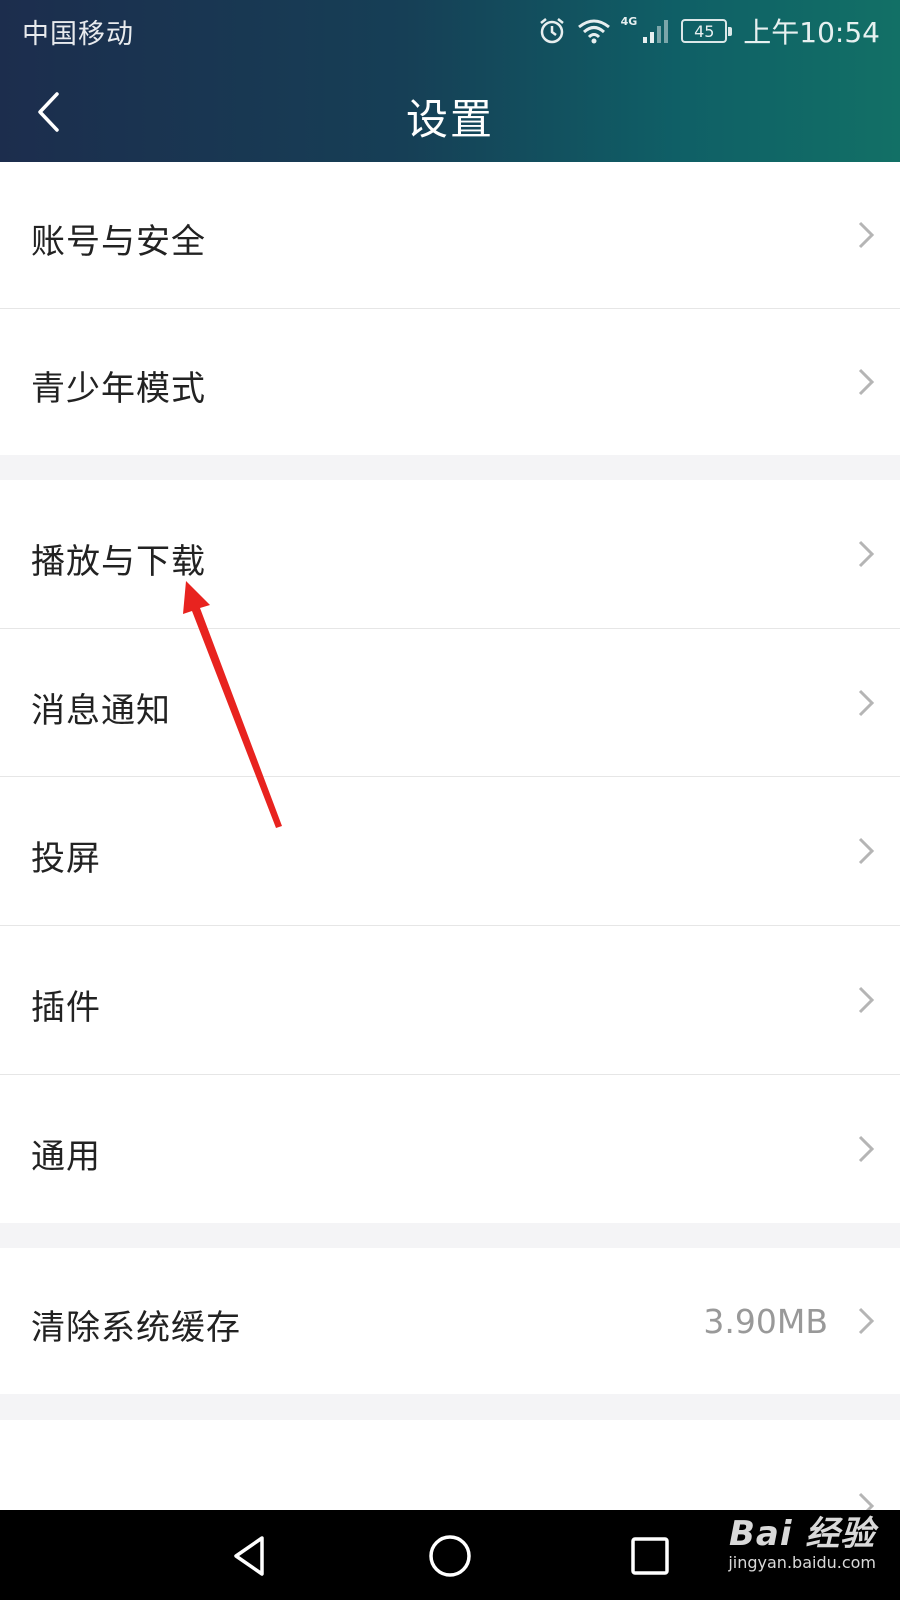  What do you see at coordinates (551, 31) in the screenshot?
I see `alarm-icon` at bounding box center [551, 31].